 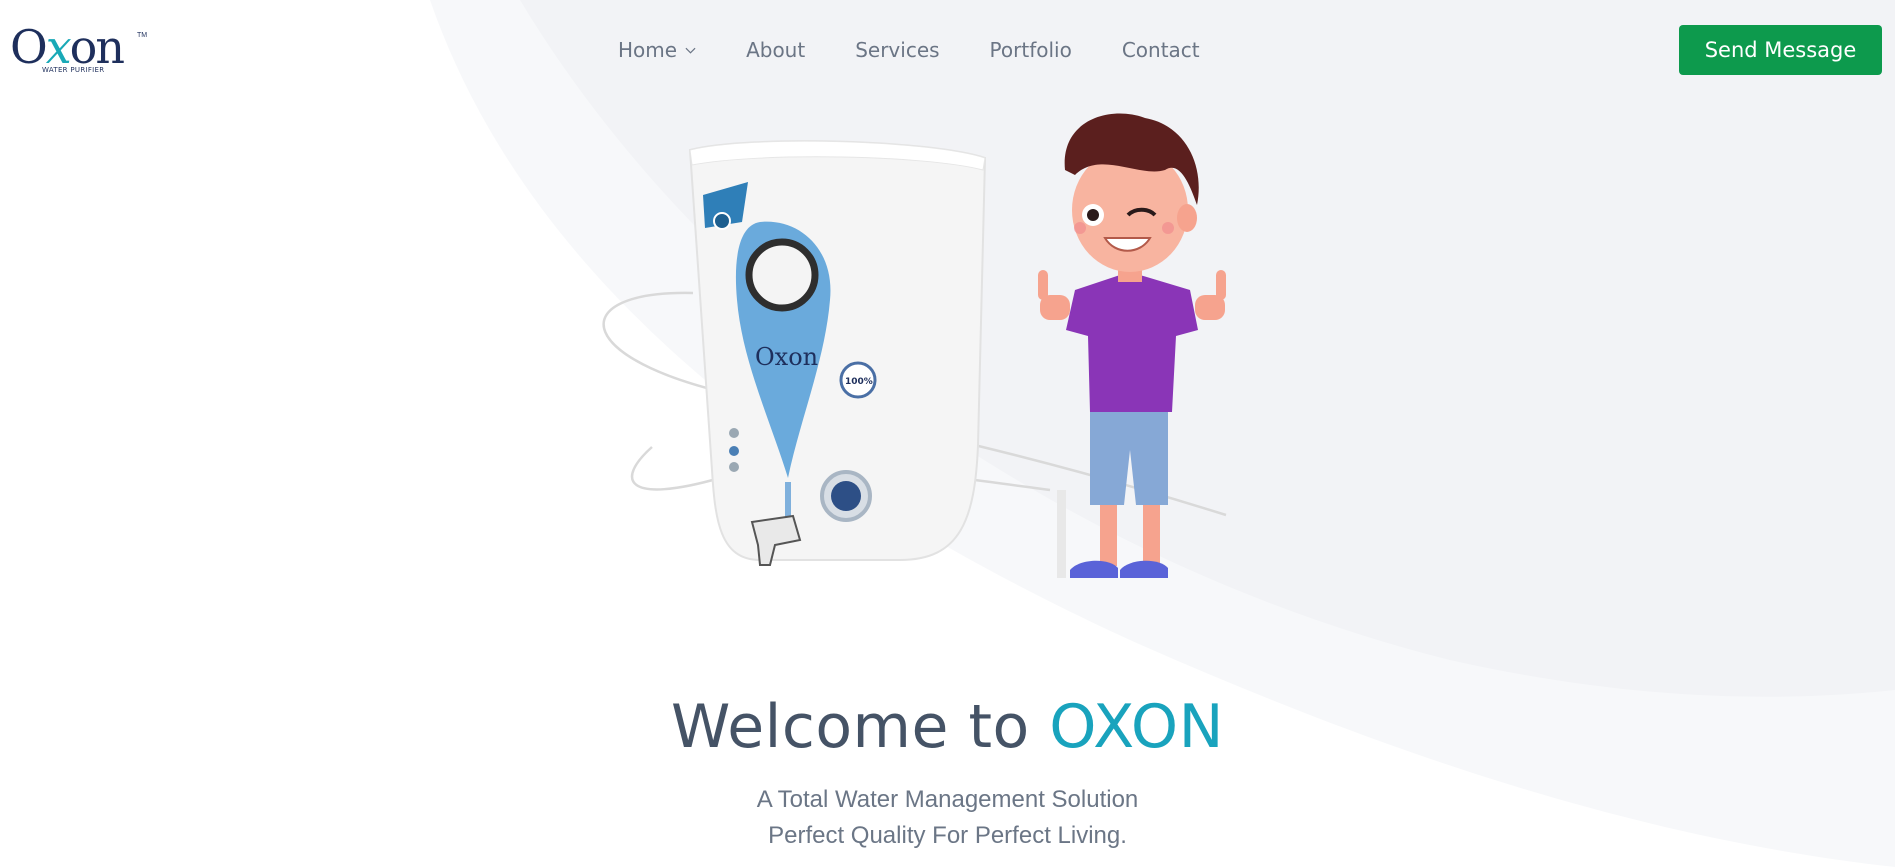 What do you see at coordinates (859, 382) in the screenshot?
I see `purifier-badge-text: 100%` at bounding box center [859, 382].